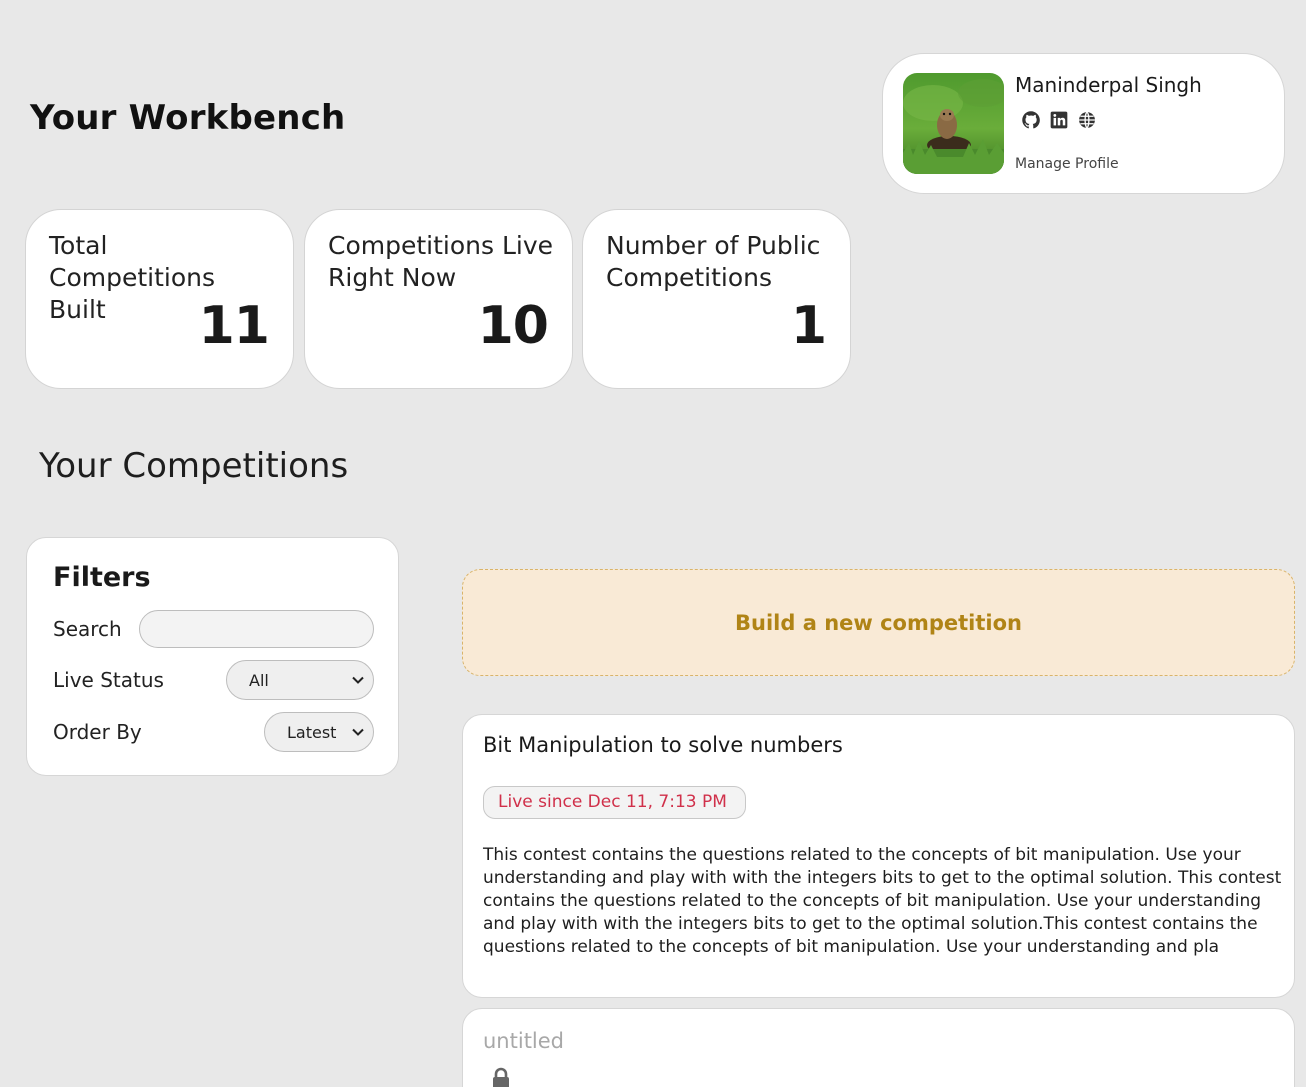 The image size is (1306, 1087). What do you see at coordinates (234, 326) in the screenshot?
I see `stat-value: 11` at bounding box center [234, 326].